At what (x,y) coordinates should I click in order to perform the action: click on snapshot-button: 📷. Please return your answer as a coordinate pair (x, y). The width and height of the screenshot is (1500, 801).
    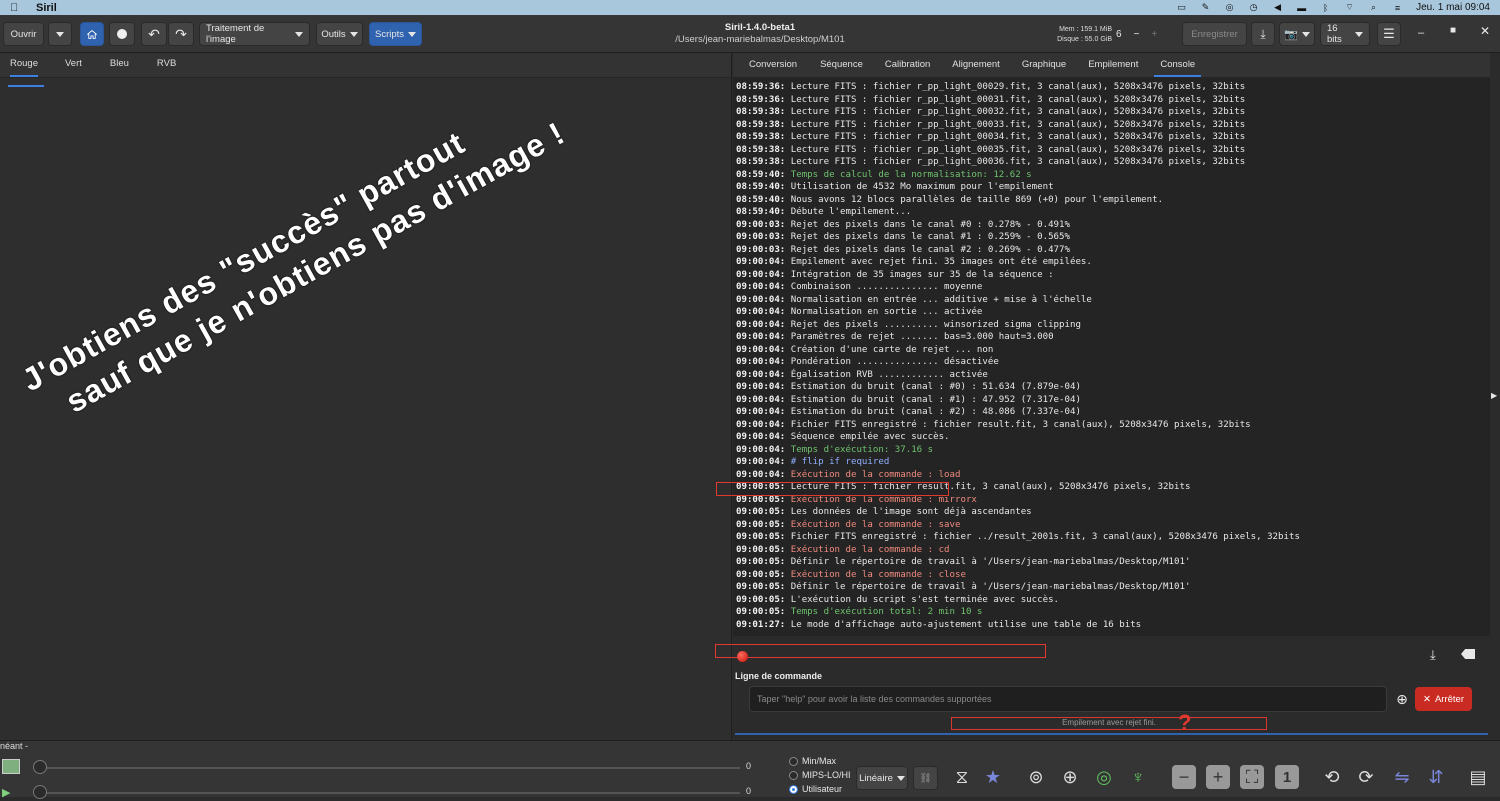
    Looking at the image, I should click on (1297, 34).